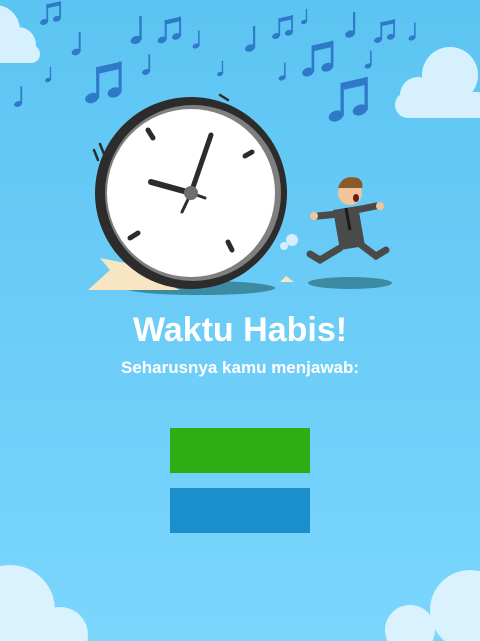  I want to click on answer-option-secondary, so click(240, 510).